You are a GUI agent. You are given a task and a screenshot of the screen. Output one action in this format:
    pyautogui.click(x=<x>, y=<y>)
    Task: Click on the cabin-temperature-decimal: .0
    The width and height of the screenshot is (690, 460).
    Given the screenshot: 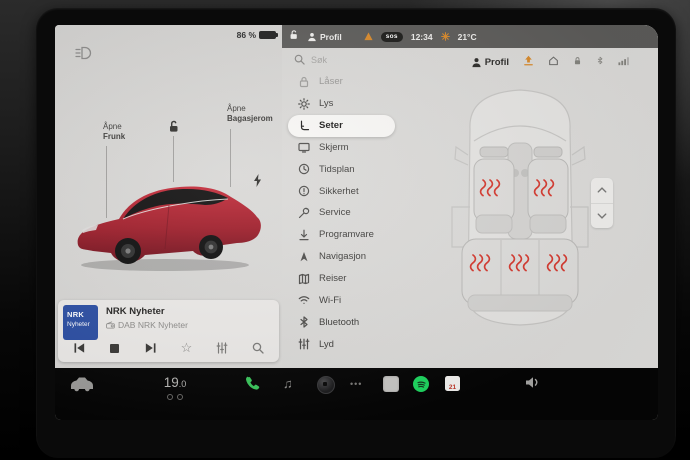 What is the action you would take?
    pyautogui.click(x=182, y=384)
    